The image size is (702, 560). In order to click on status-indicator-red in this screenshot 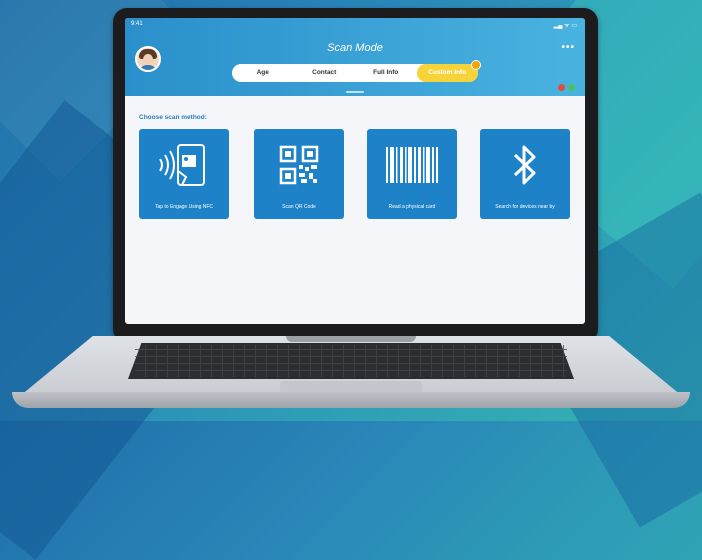, I will do `click(561, 87)`.